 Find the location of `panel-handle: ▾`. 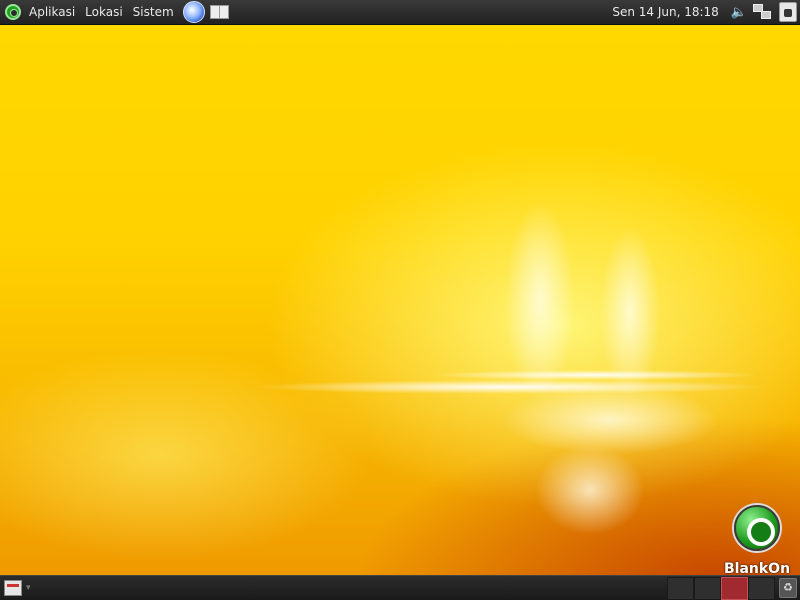

panel-handle: ▾ is located at coordinates (30, 588).